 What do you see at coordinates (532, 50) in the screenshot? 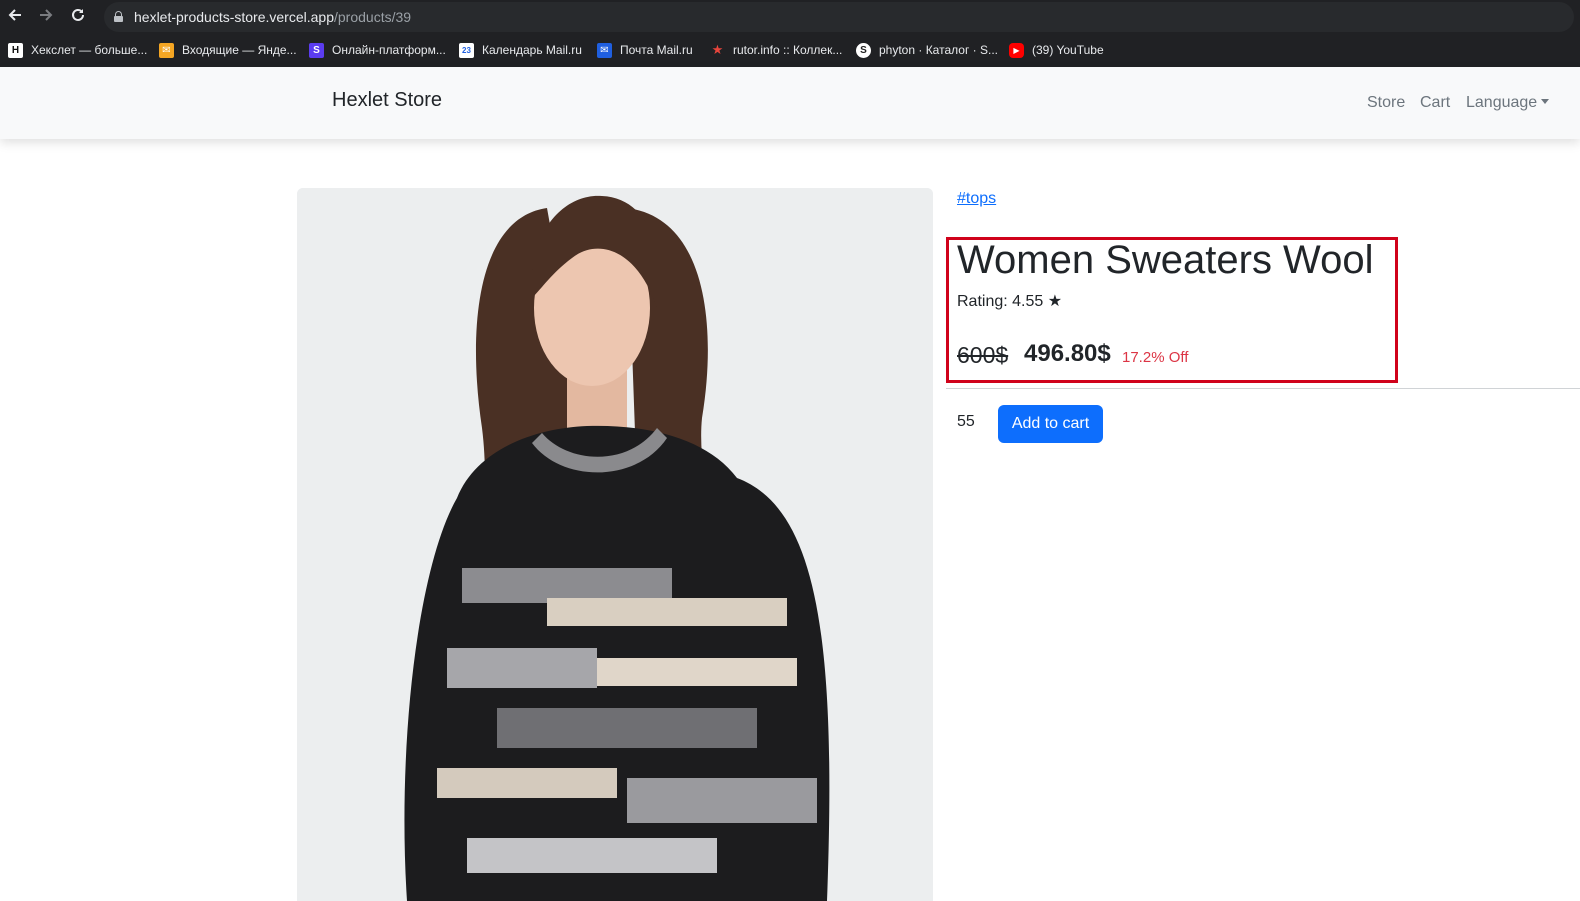
I see `bookmark-label: Календарь Mail.ru` at bounding box center [532, 50].